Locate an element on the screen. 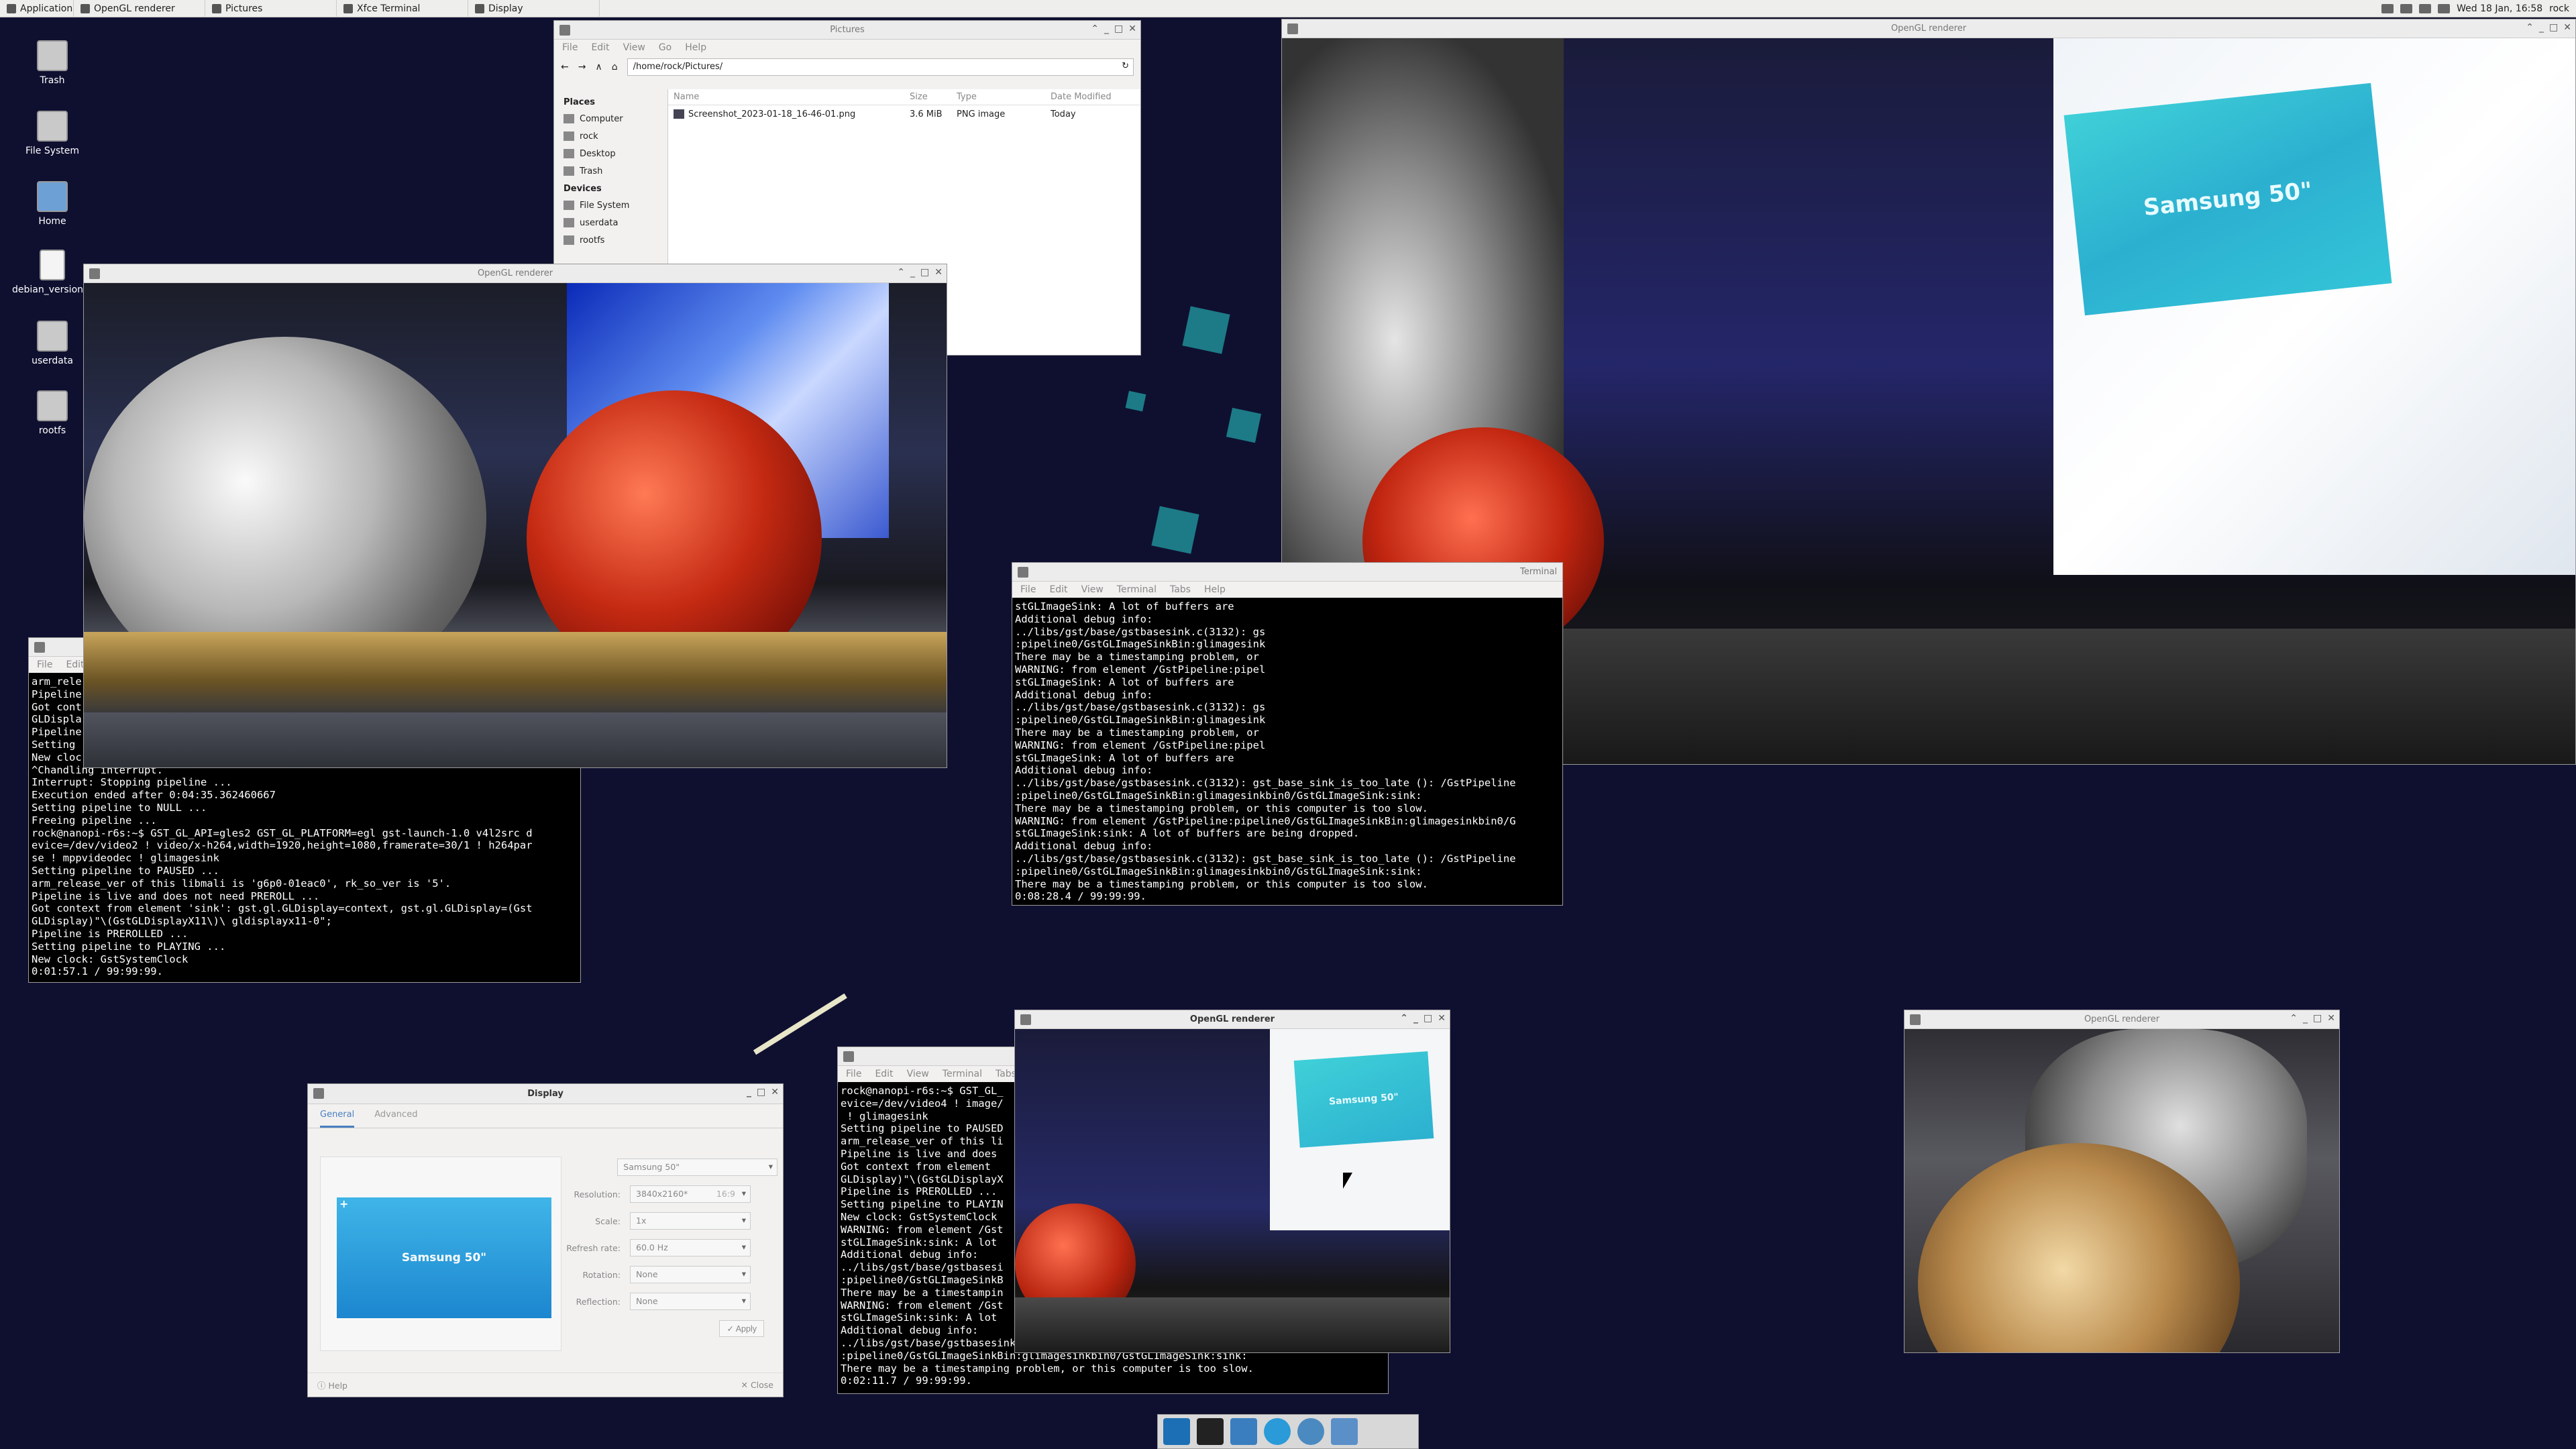 This screenshot has height=1449, width=2576. task-terminal: Xfce Terminal is located at coordinates (402, 8).